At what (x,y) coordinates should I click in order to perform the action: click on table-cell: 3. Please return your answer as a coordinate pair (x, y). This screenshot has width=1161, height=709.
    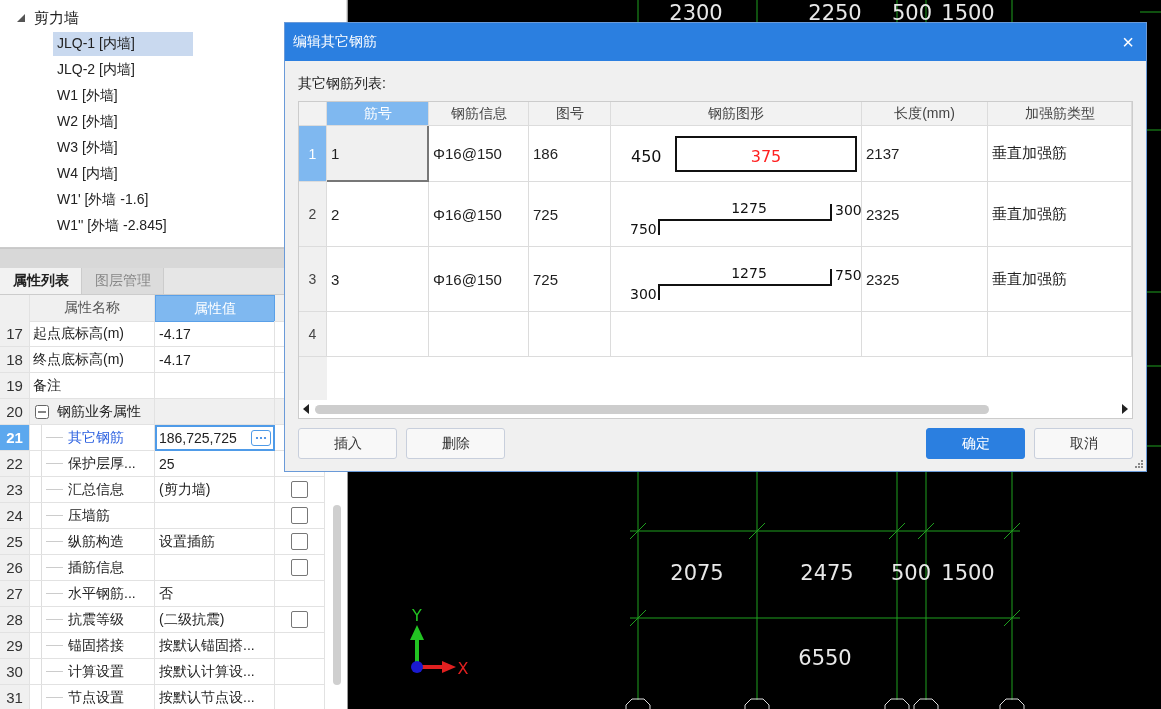
    Looking at the image, I should click on (378, 279).